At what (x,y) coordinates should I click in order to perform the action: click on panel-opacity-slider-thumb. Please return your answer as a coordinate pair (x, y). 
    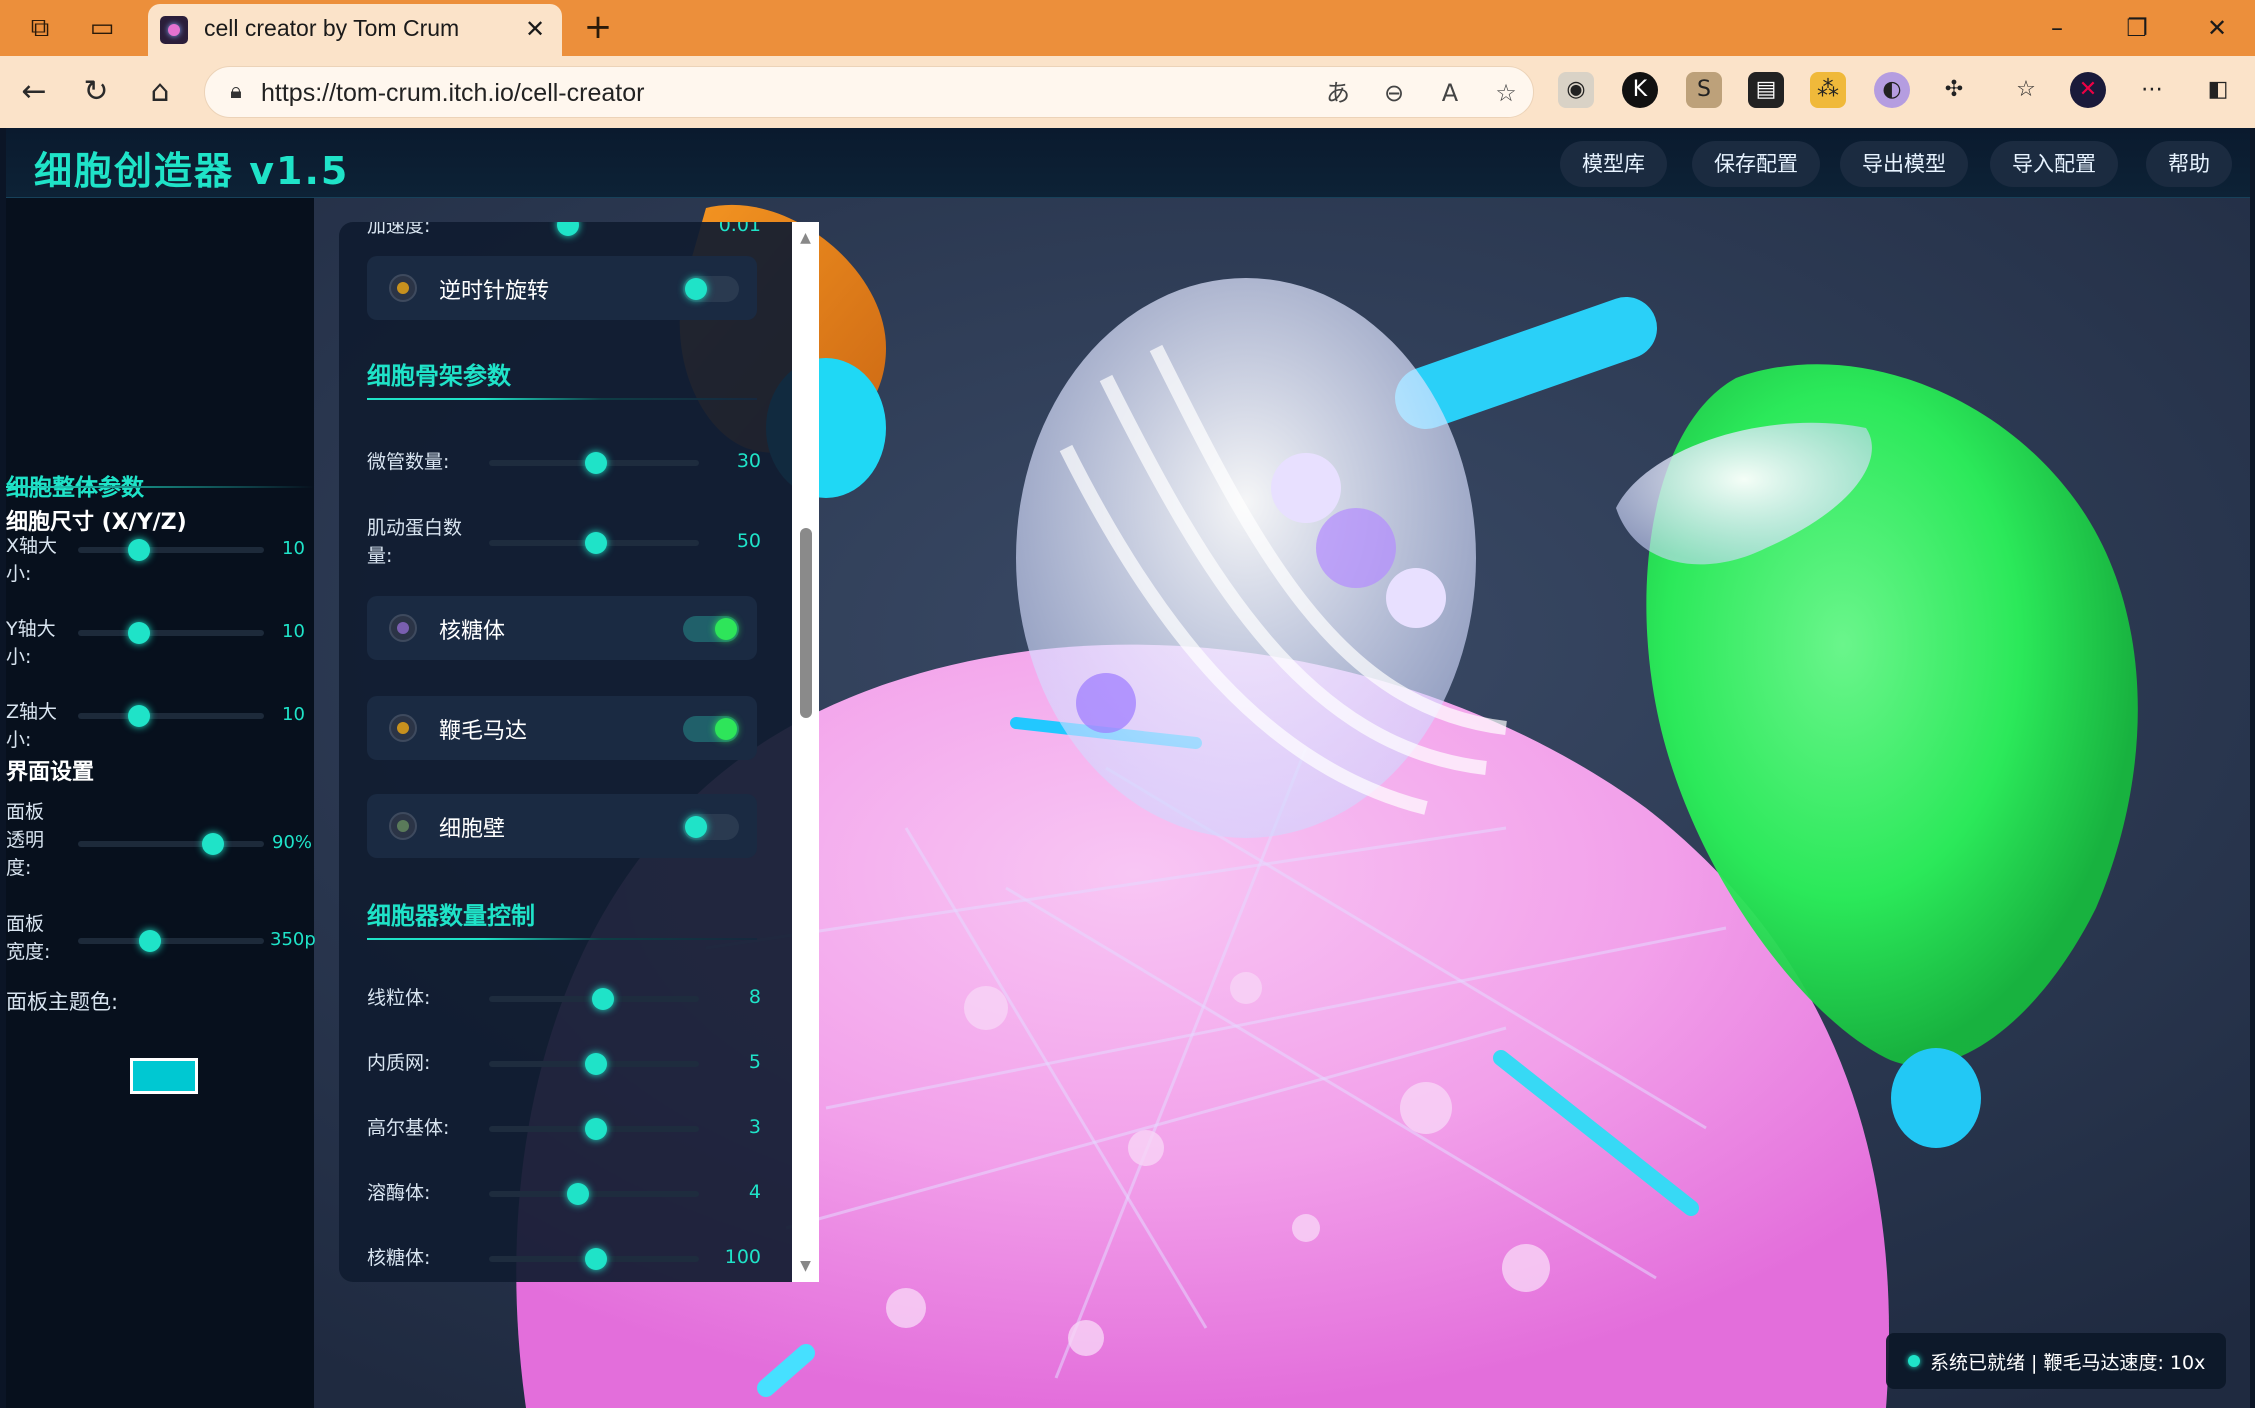
    Looking at the image, I should click on (213, 844).